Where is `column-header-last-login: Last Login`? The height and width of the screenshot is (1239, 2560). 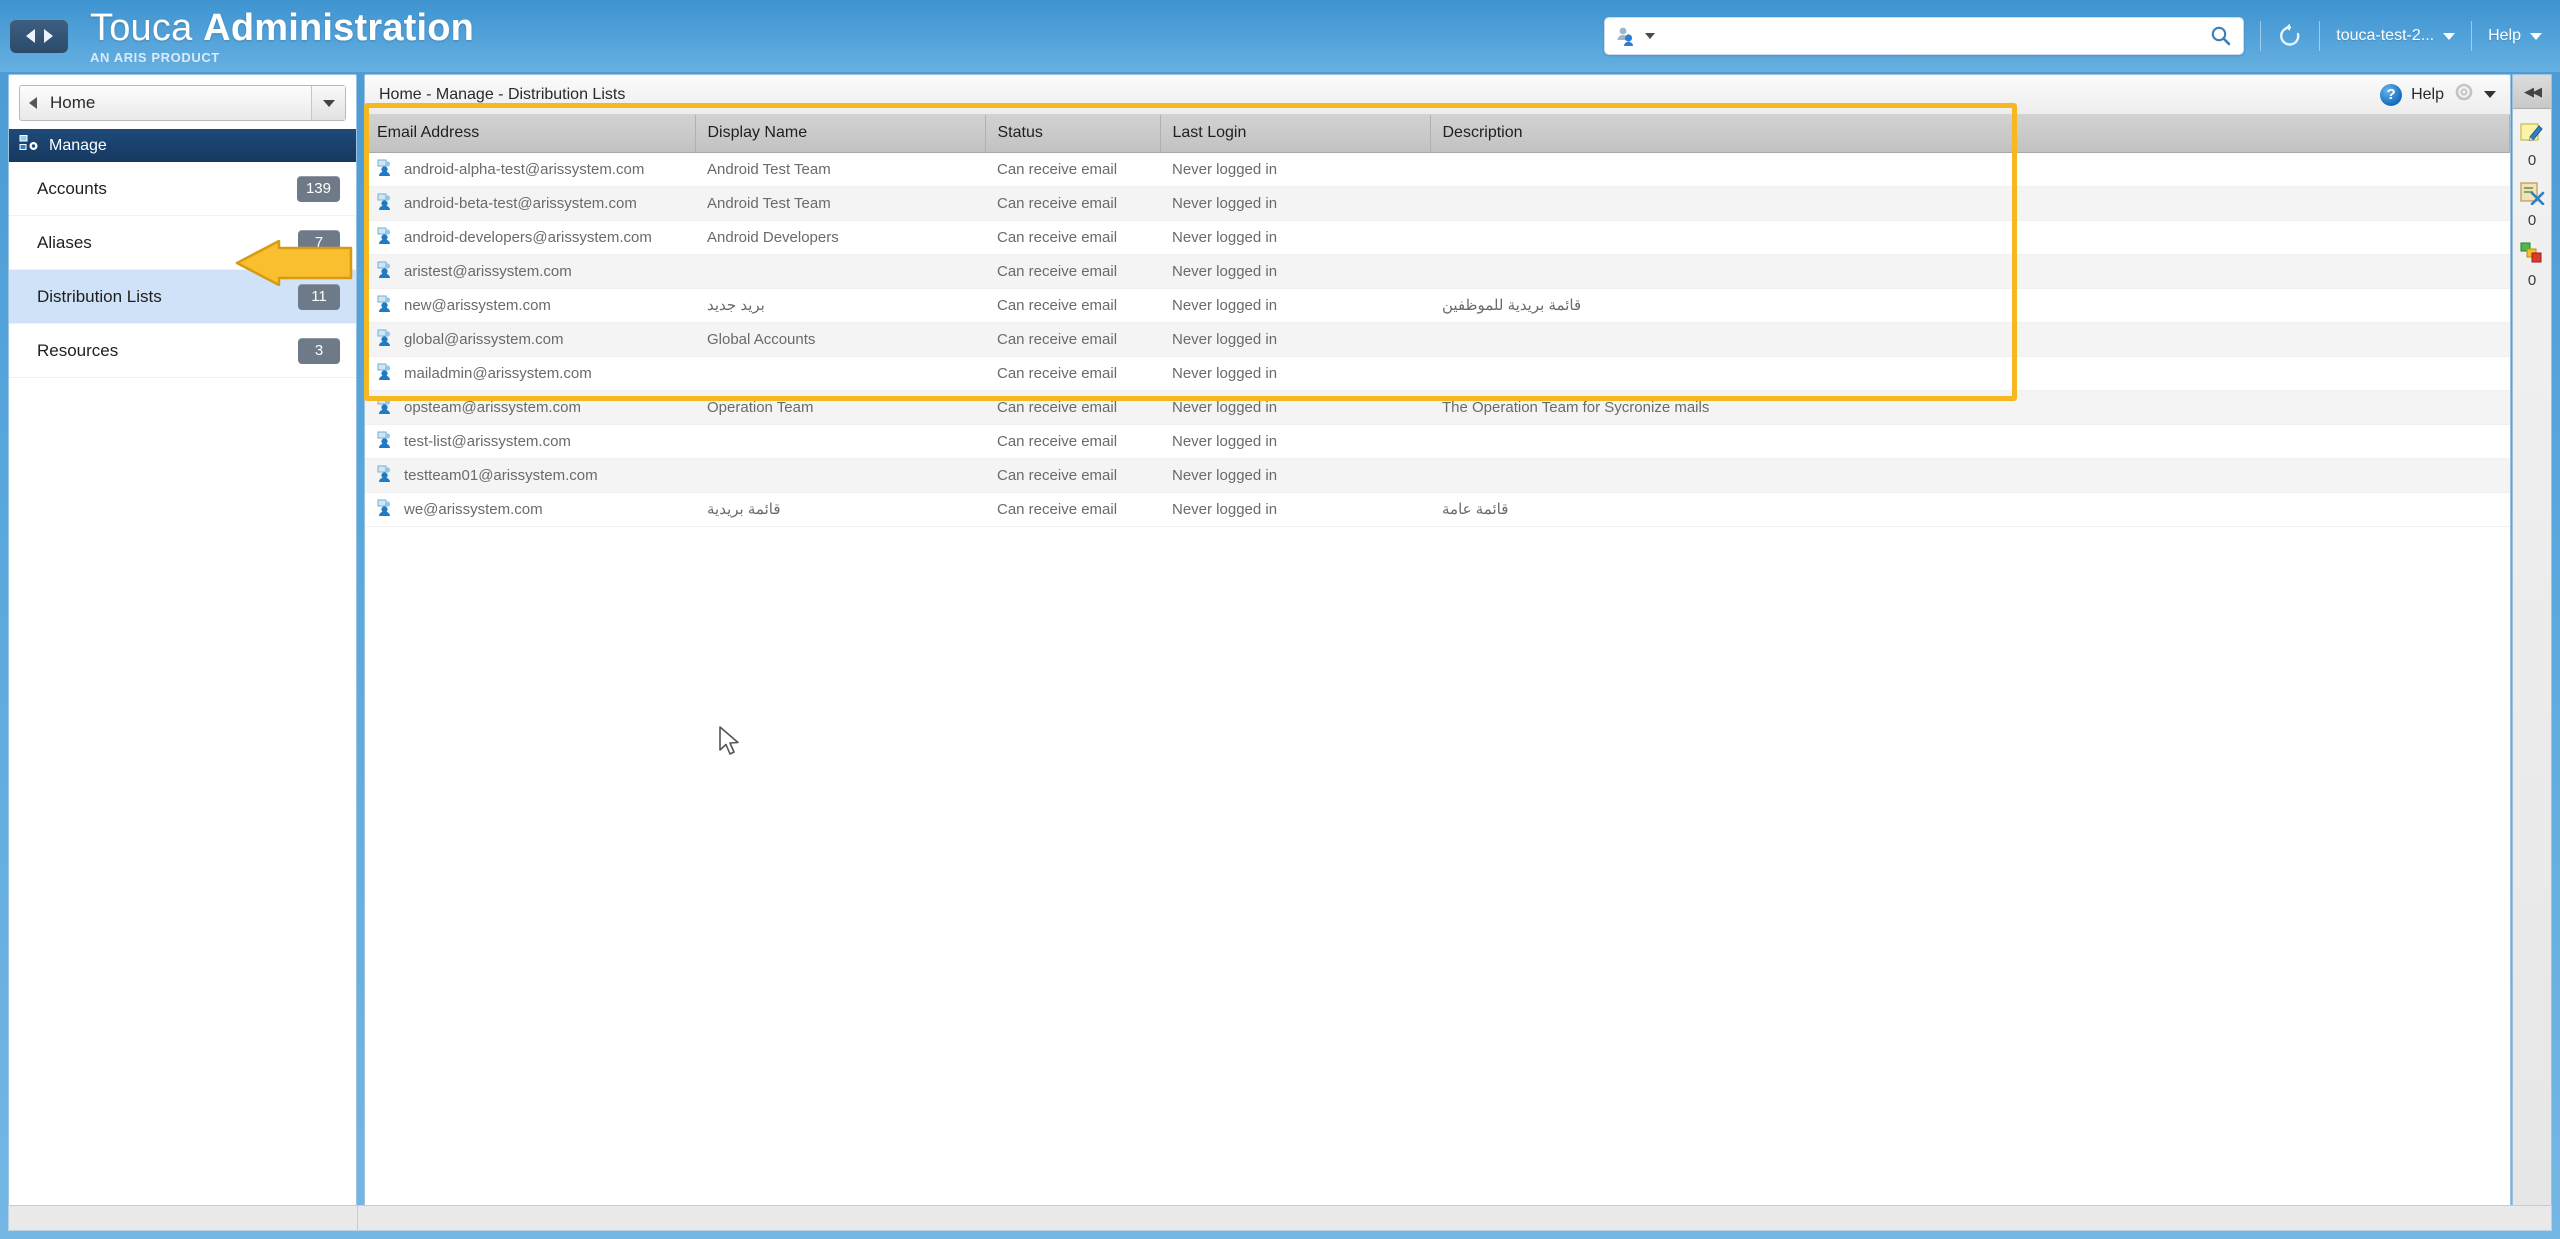 column-header-last-login: Last Login is located at coordinates (1295, 134).